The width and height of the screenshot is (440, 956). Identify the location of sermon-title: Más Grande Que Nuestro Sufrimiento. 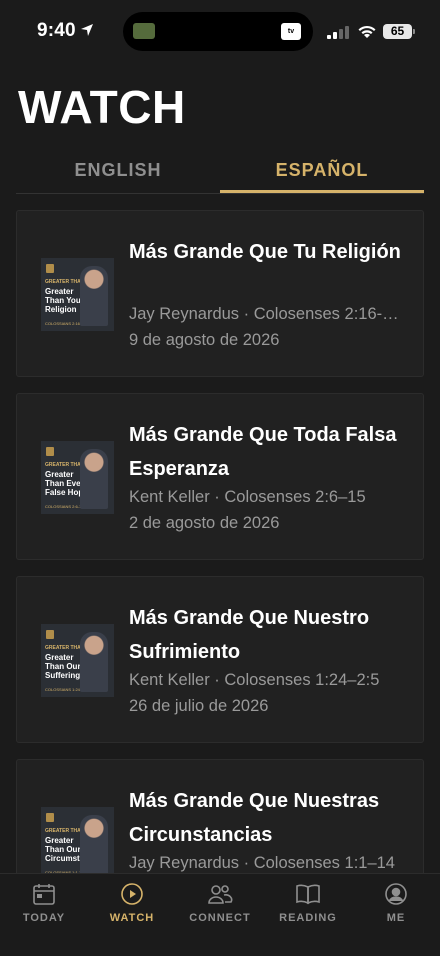
(249, 635).